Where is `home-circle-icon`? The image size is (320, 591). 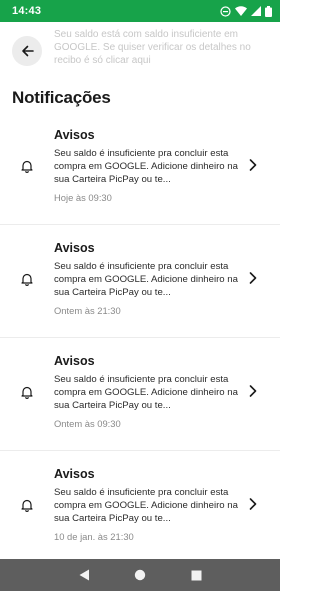 home-circle-icon is located at coordinates (140, 575).